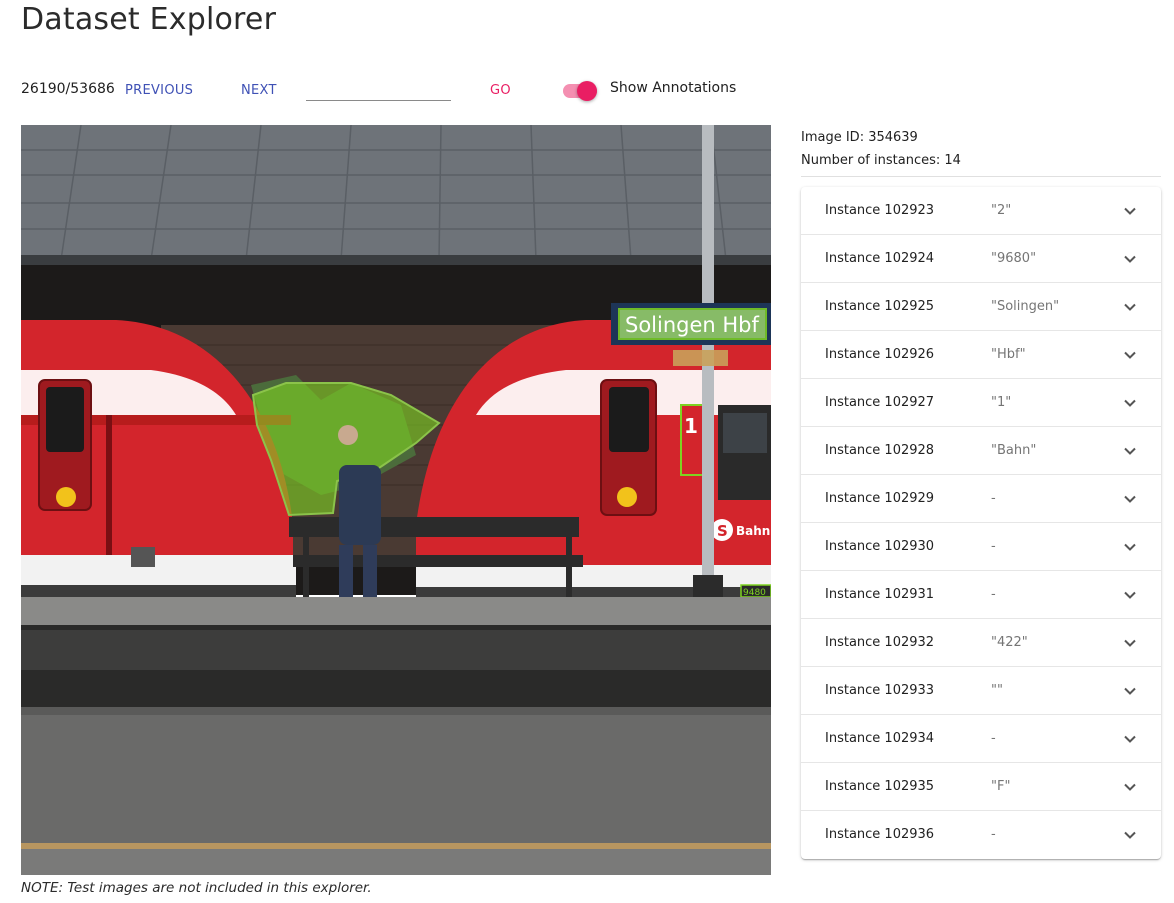 Image resolution: width=1174 pixels, height=903 pixels. I want to click on instance-id: Instance 102936, so click(880, 834).